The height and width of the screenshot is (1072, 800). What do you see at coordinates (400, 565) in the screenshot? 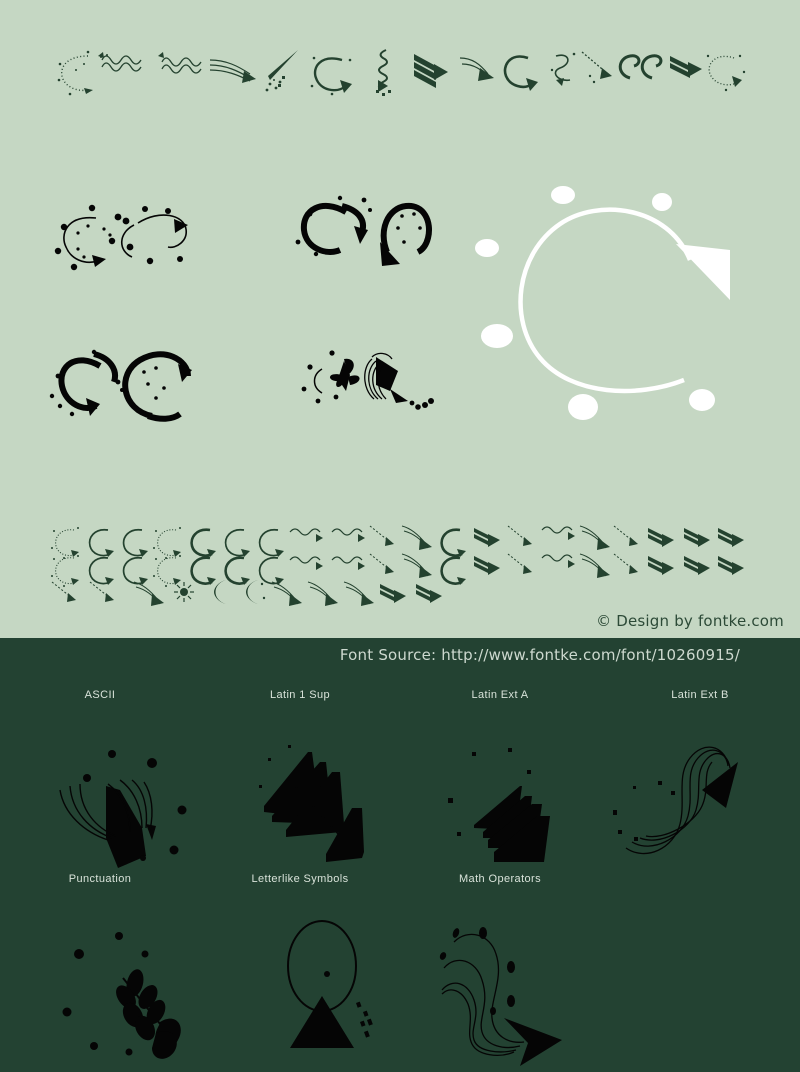
I see `dingbat-sample-grid` at bounding box center [400, 565].